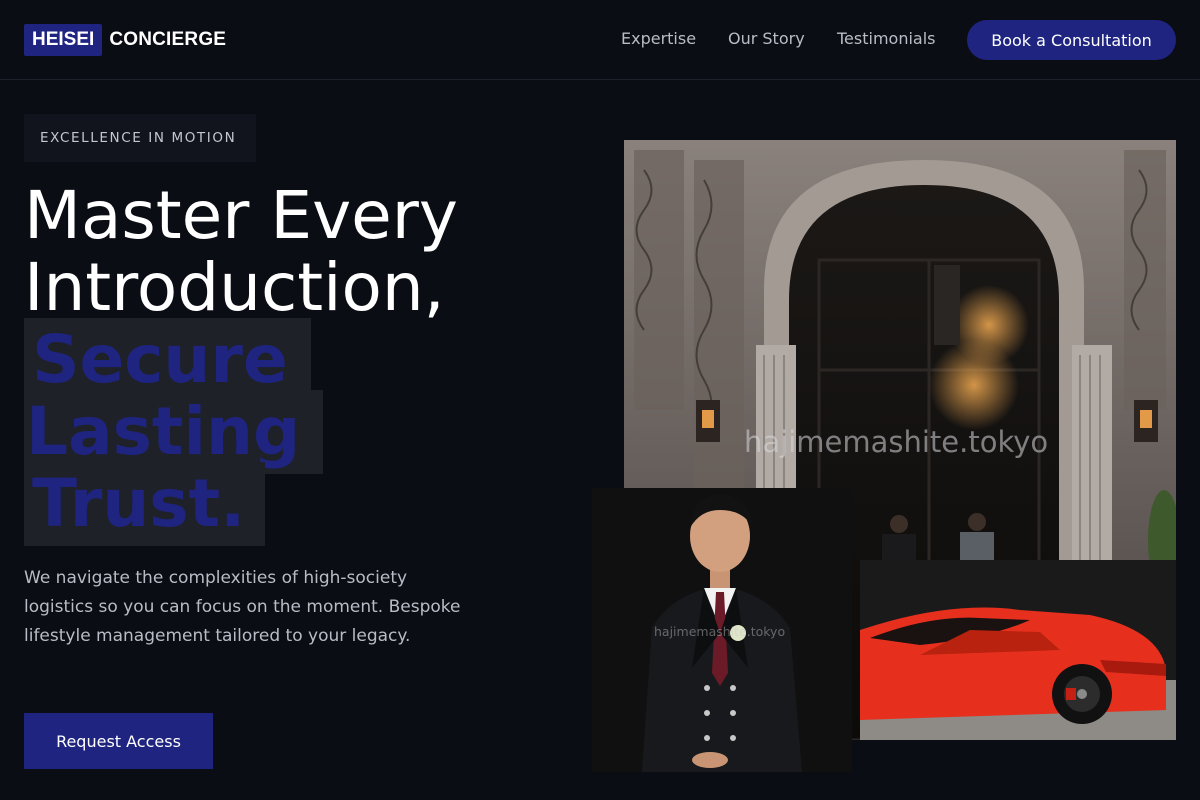 The width and height of the screenshot is (1200, 800). Describe the element at coordinates (886, 38) in the screenshot. I see `nav-link-testimonials: Testimonials` at that location.